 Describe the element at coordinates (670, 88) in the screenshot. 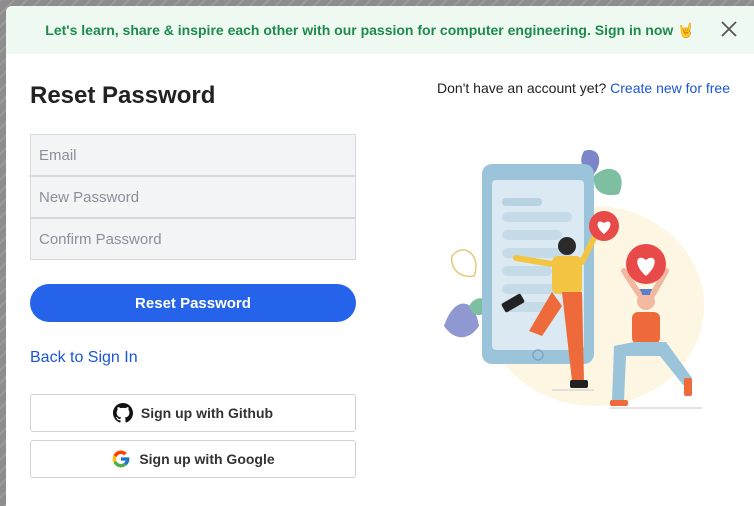

I see `create-account-link: Create new for free` at that location.